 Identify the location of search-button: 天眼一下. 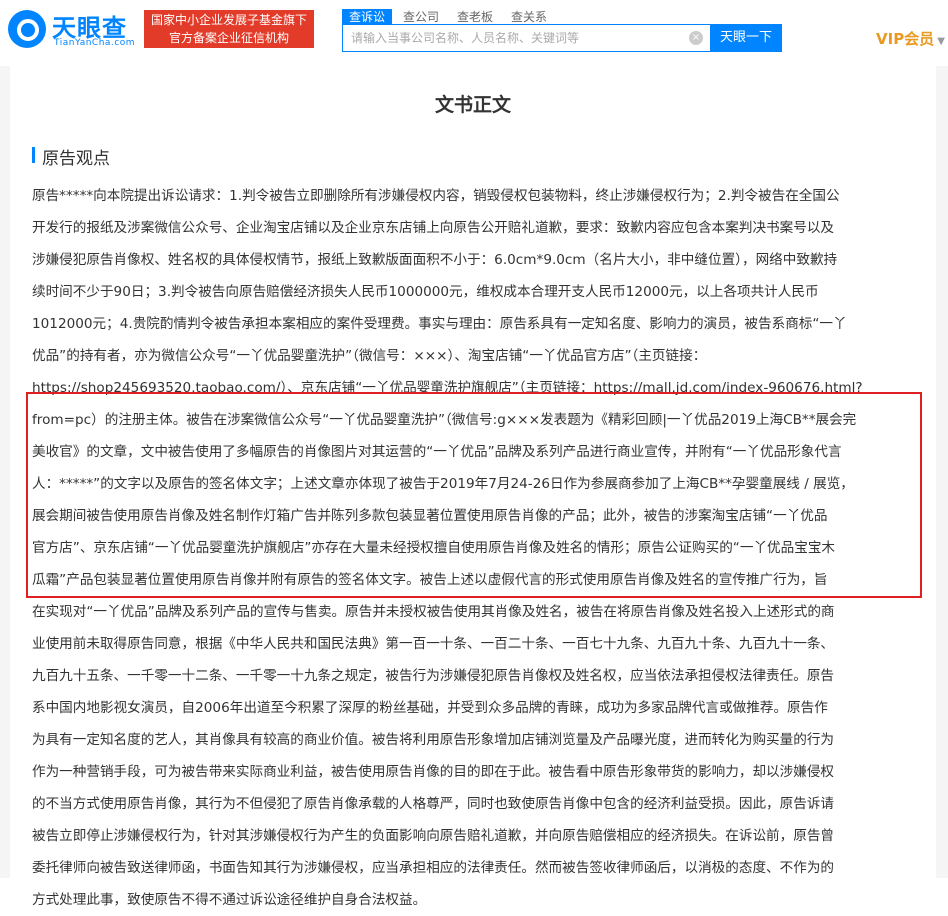
(746, 38).